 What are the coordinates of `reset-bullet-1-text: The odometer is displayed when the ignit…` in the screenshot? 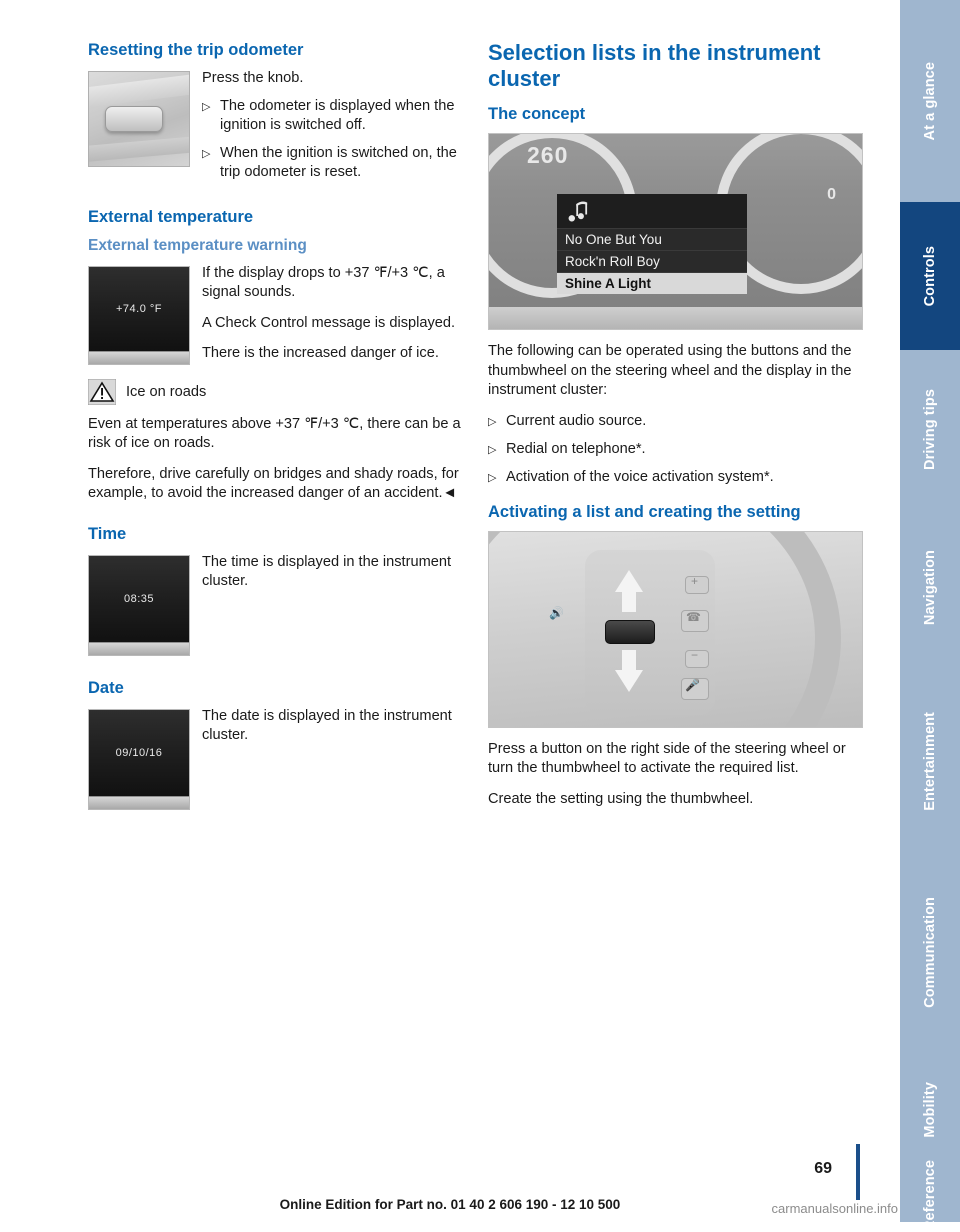 It's located at (337, 115).